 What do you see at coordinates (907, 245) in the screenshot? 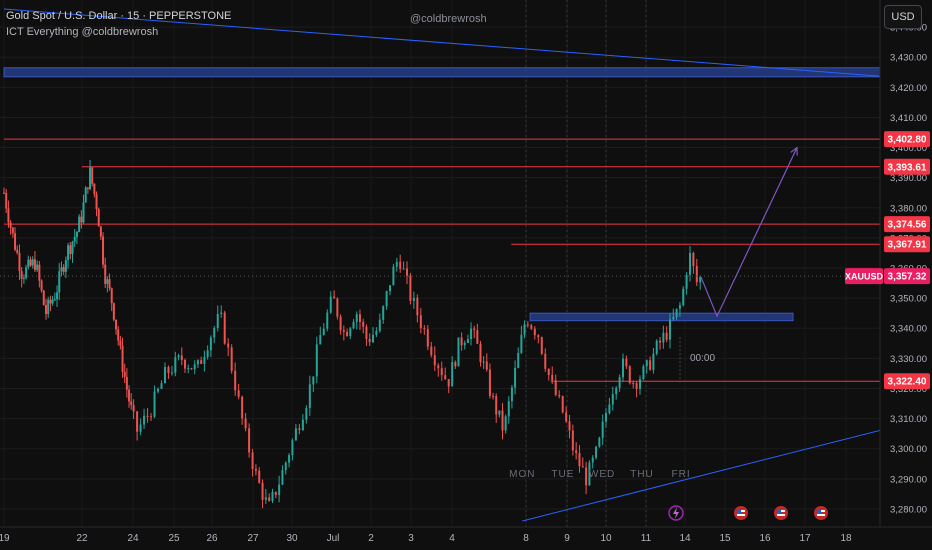
I see `level-label-3: 3,367.91` at bounding box center [907, 245].